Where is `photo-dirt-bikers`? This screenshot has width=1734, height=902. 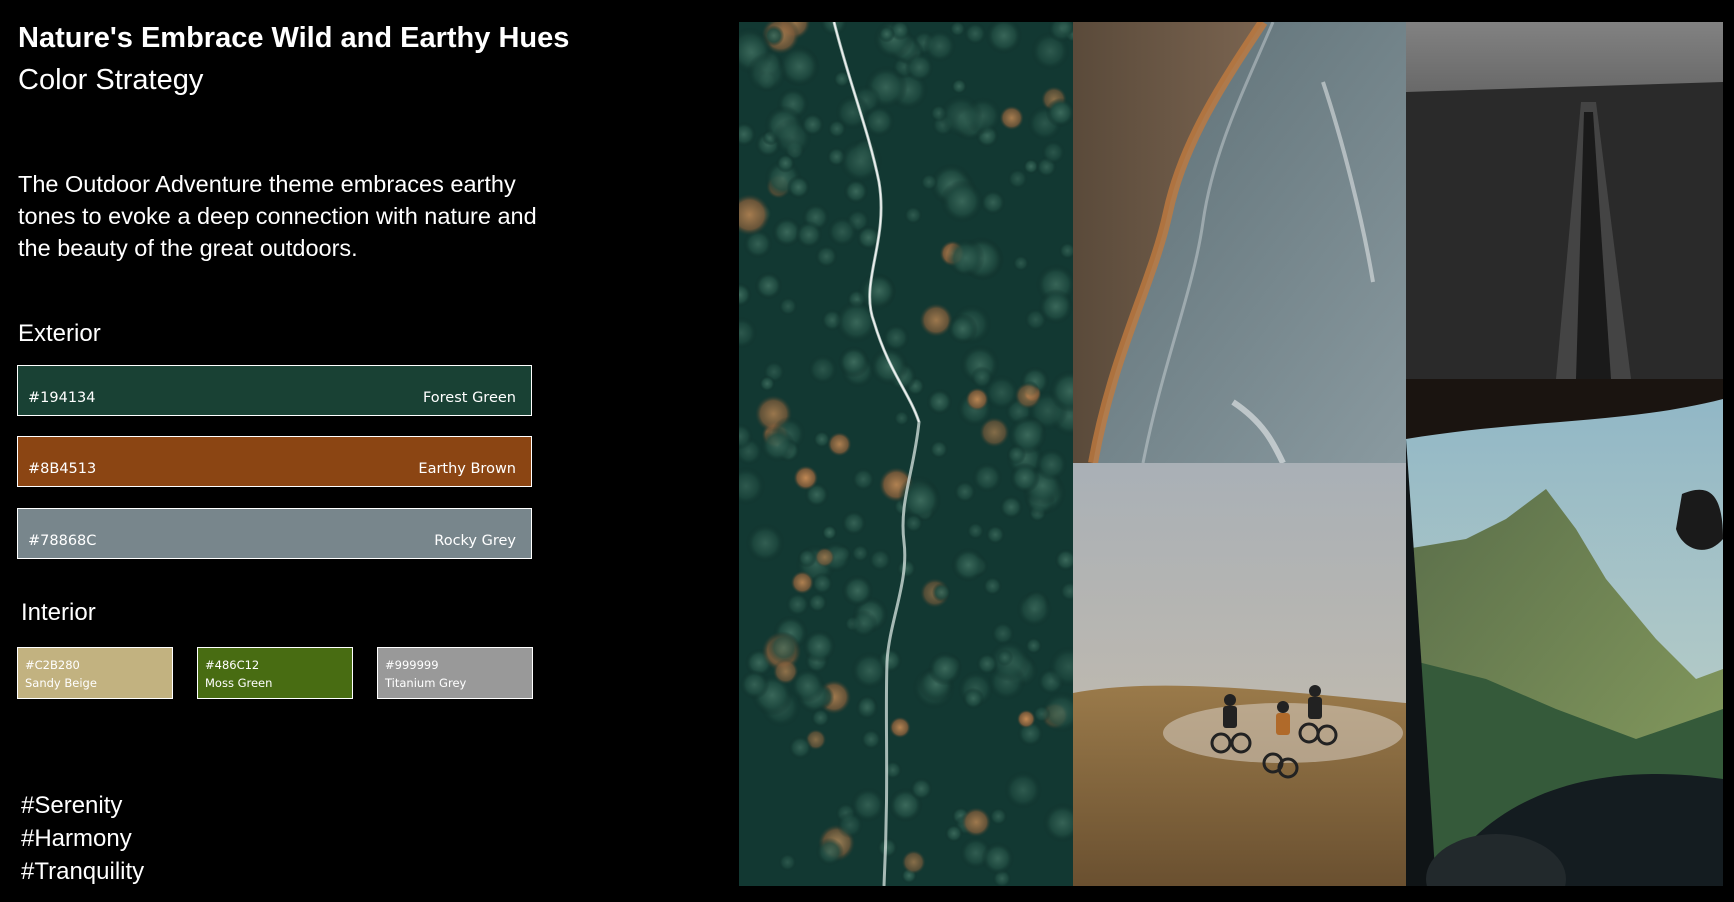
photo-dirt-bikers is located at coordinates (1239, 674).